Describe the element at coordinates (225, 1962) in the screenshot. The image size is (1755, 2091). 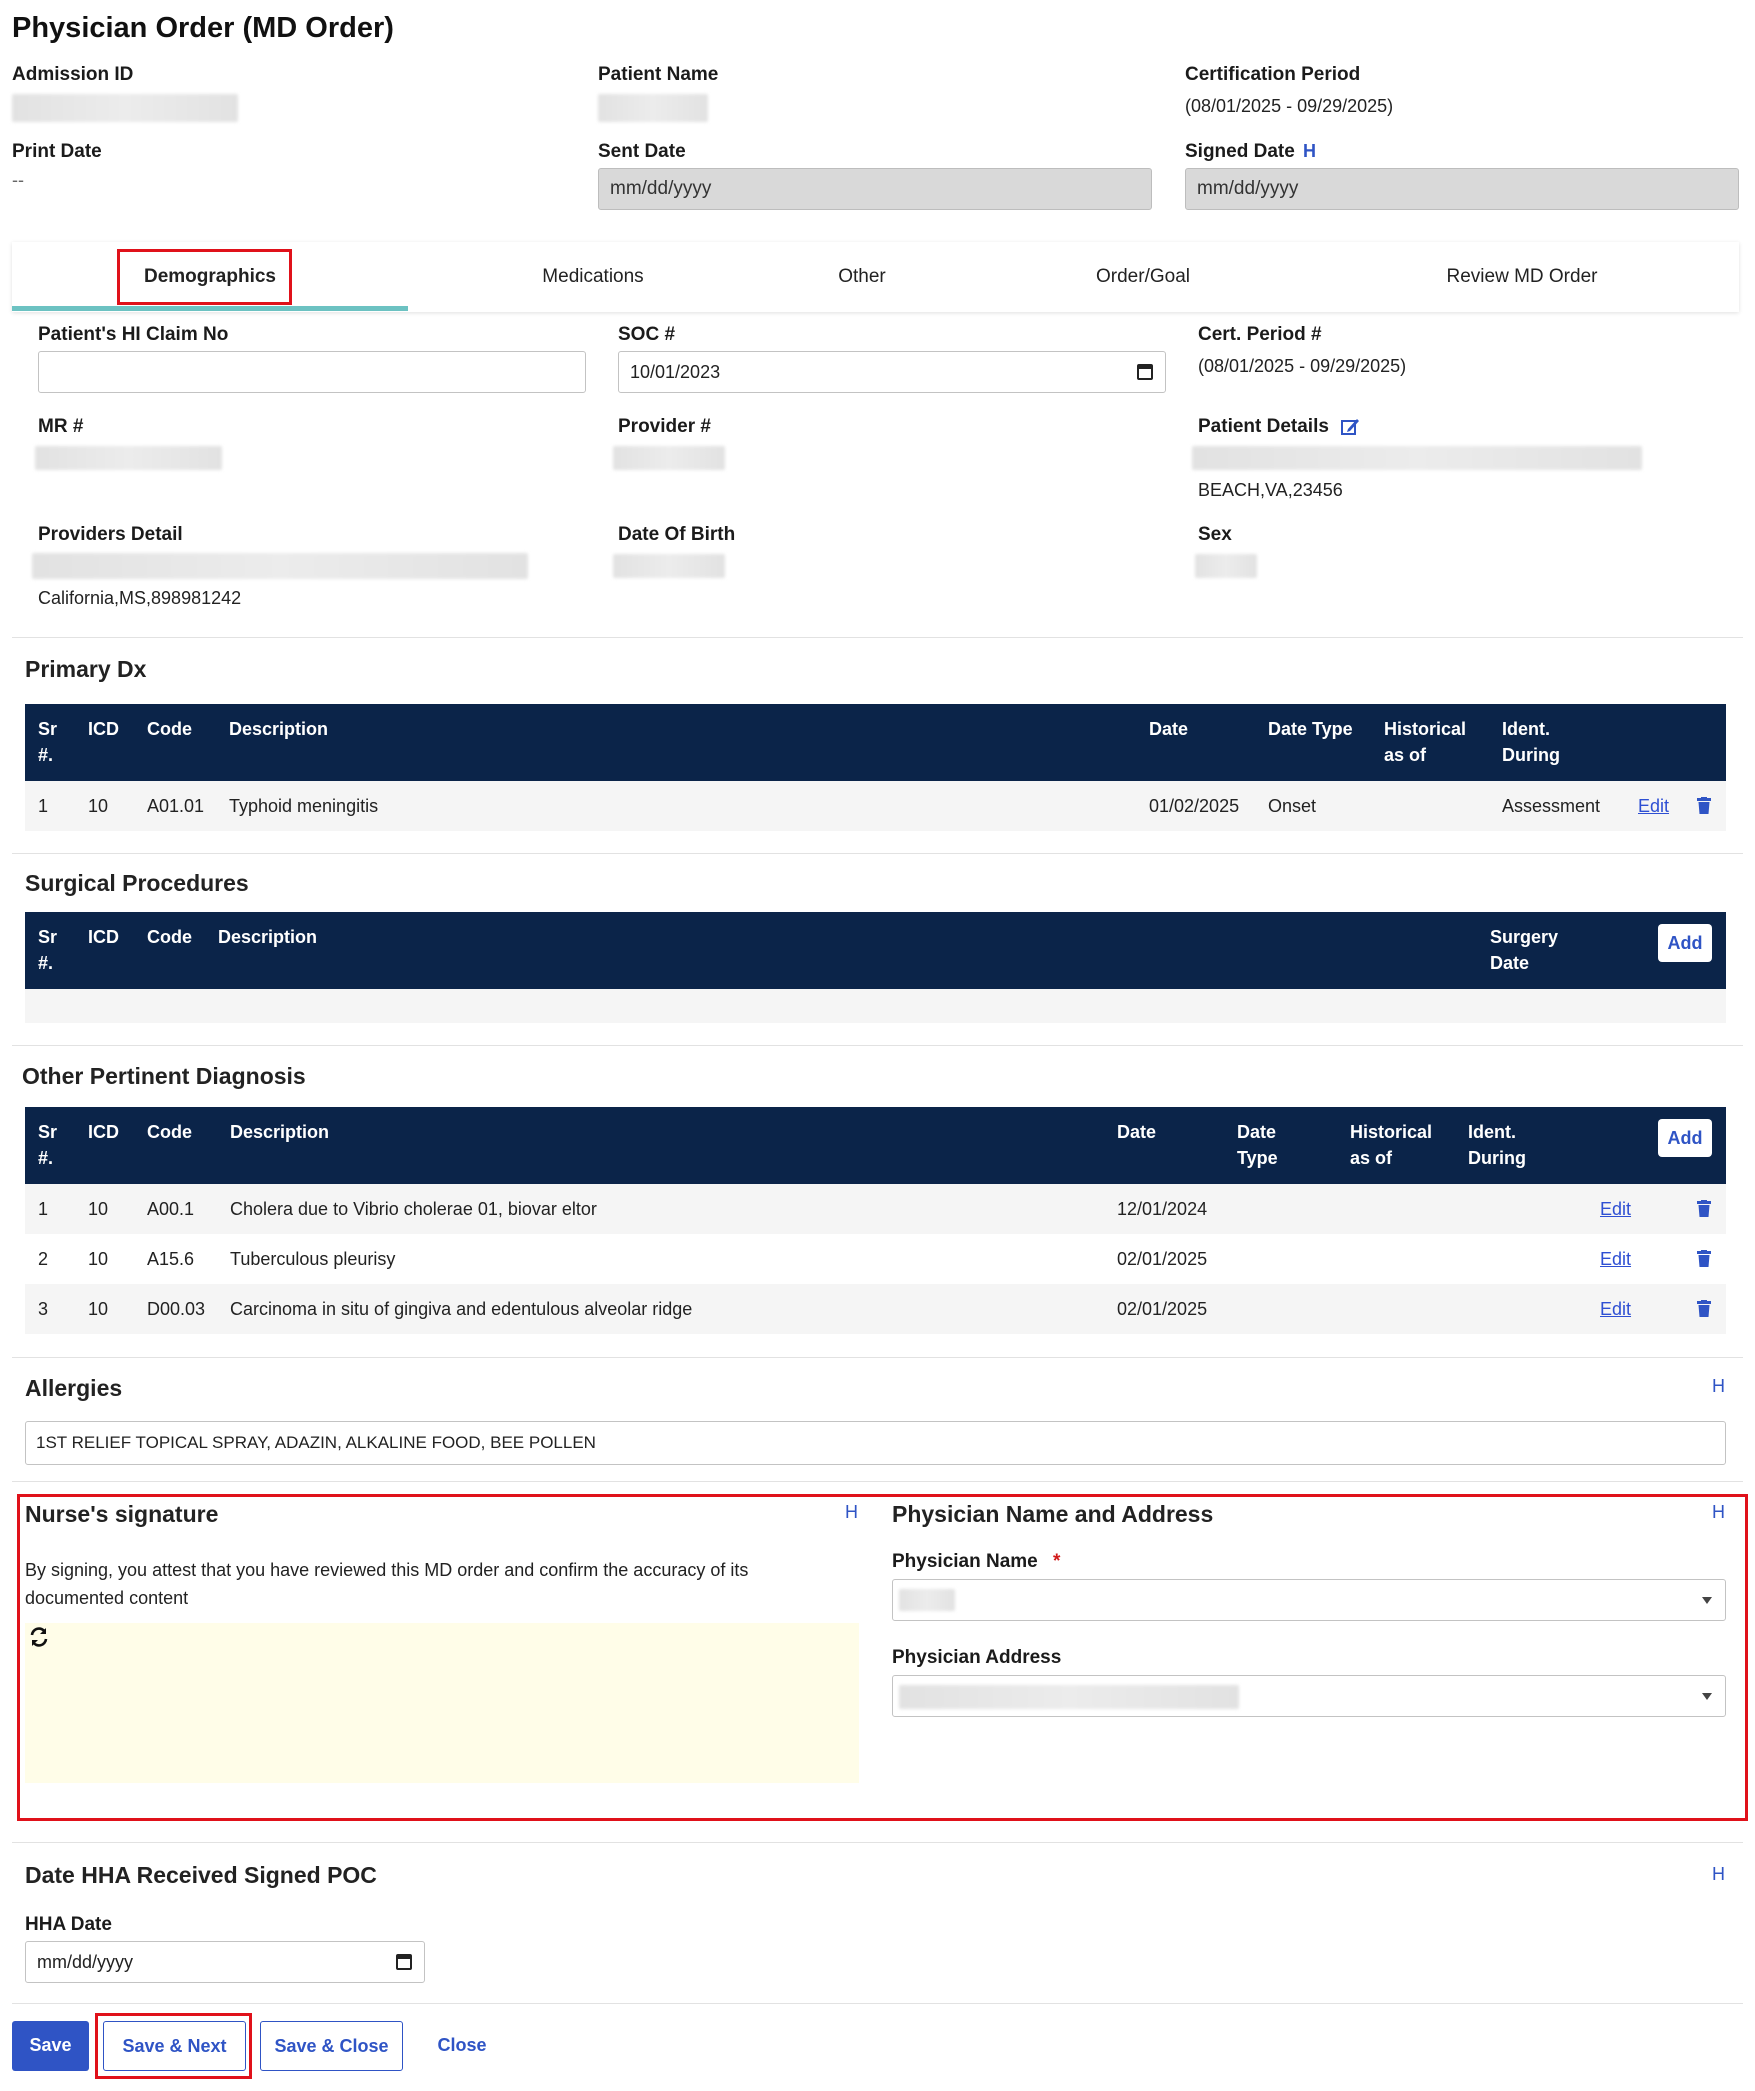
I see `hha-date-input: mm/dd/yyyy` at that location.